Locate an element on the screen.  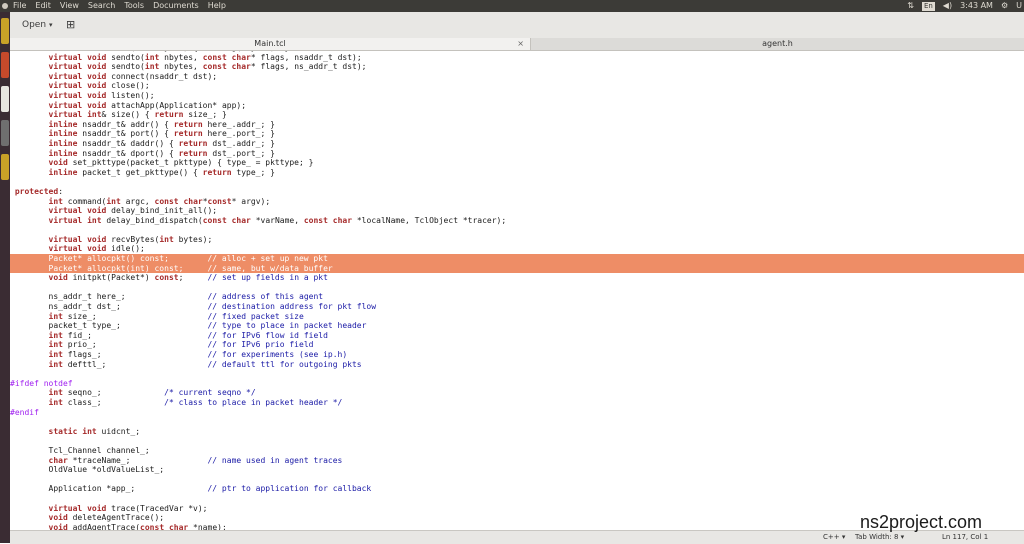
code-line: virtual void close(); is located at coordinates (517, 86).